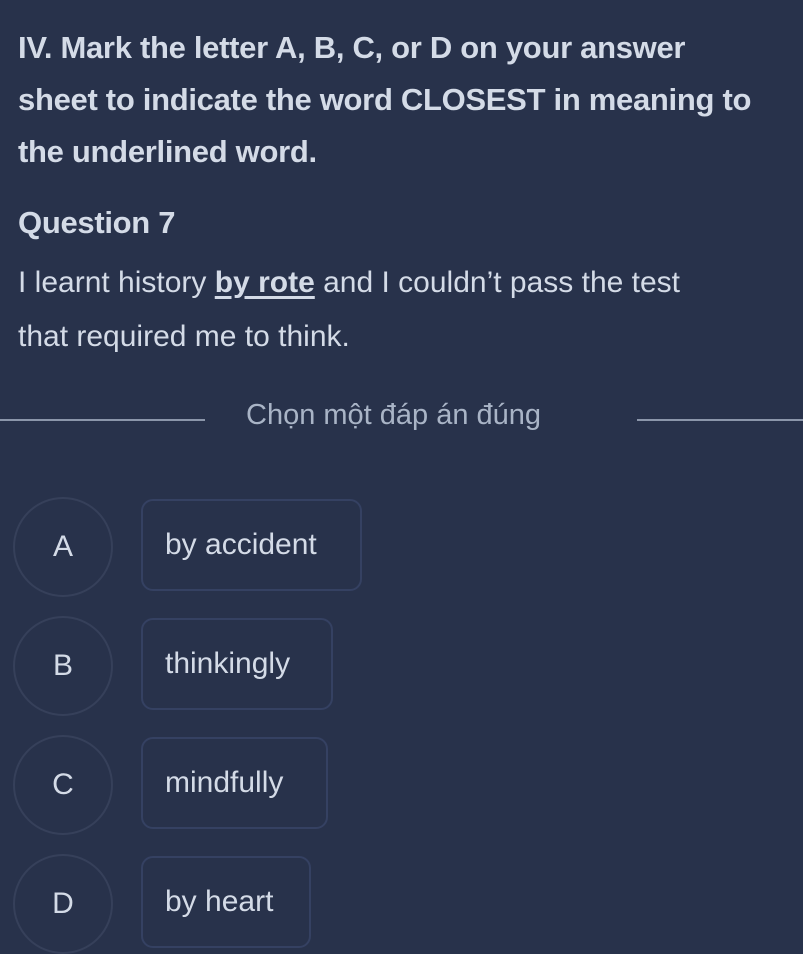 The height and width of the screenshot is (954, 803). Describe the element at coordinates (401, 785) in the screenshot. I see `option-c: C mindfully` at that location.